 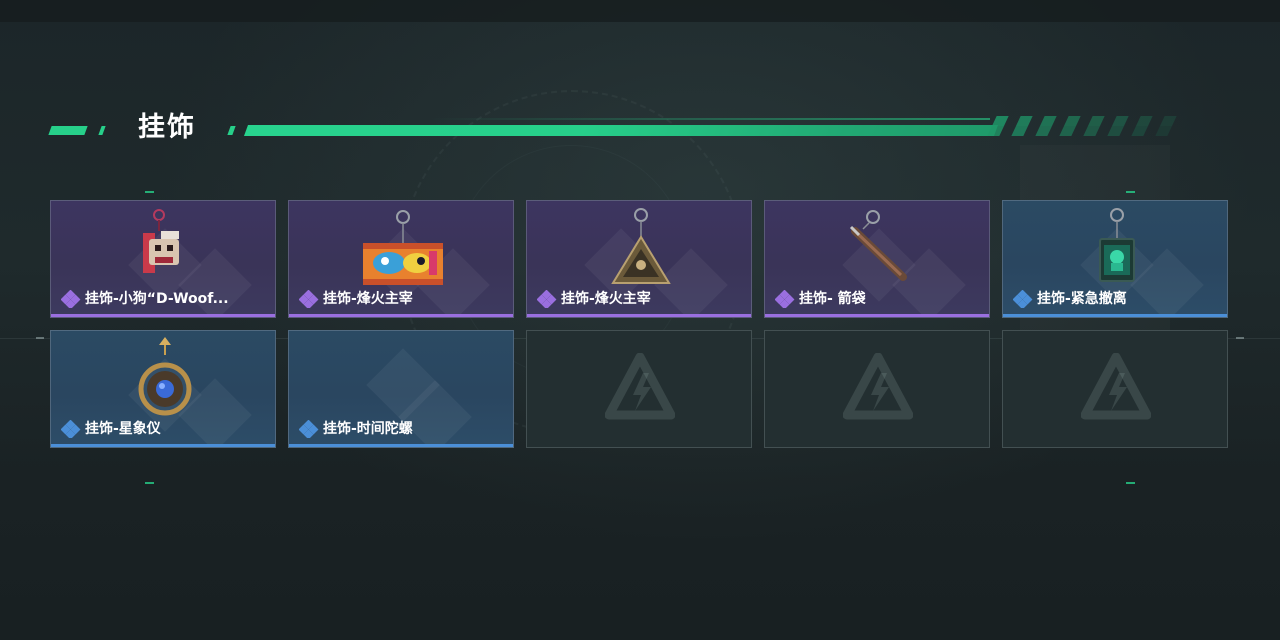 I want to click on card-label-row: 挂饰- 箭袋, so click(x=820, y=299).